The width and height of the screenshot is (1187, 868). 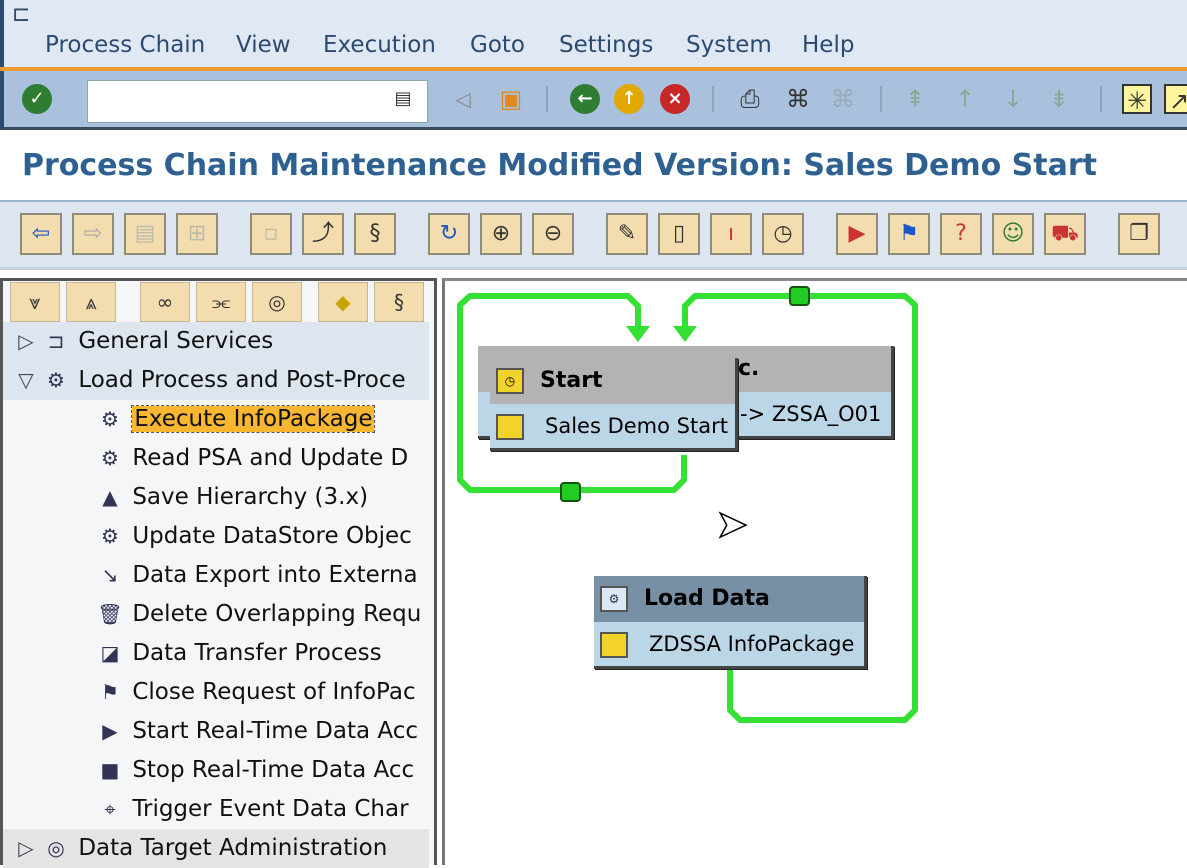 I want to click on cancel-icon: ×, so click(x=675, y=99).